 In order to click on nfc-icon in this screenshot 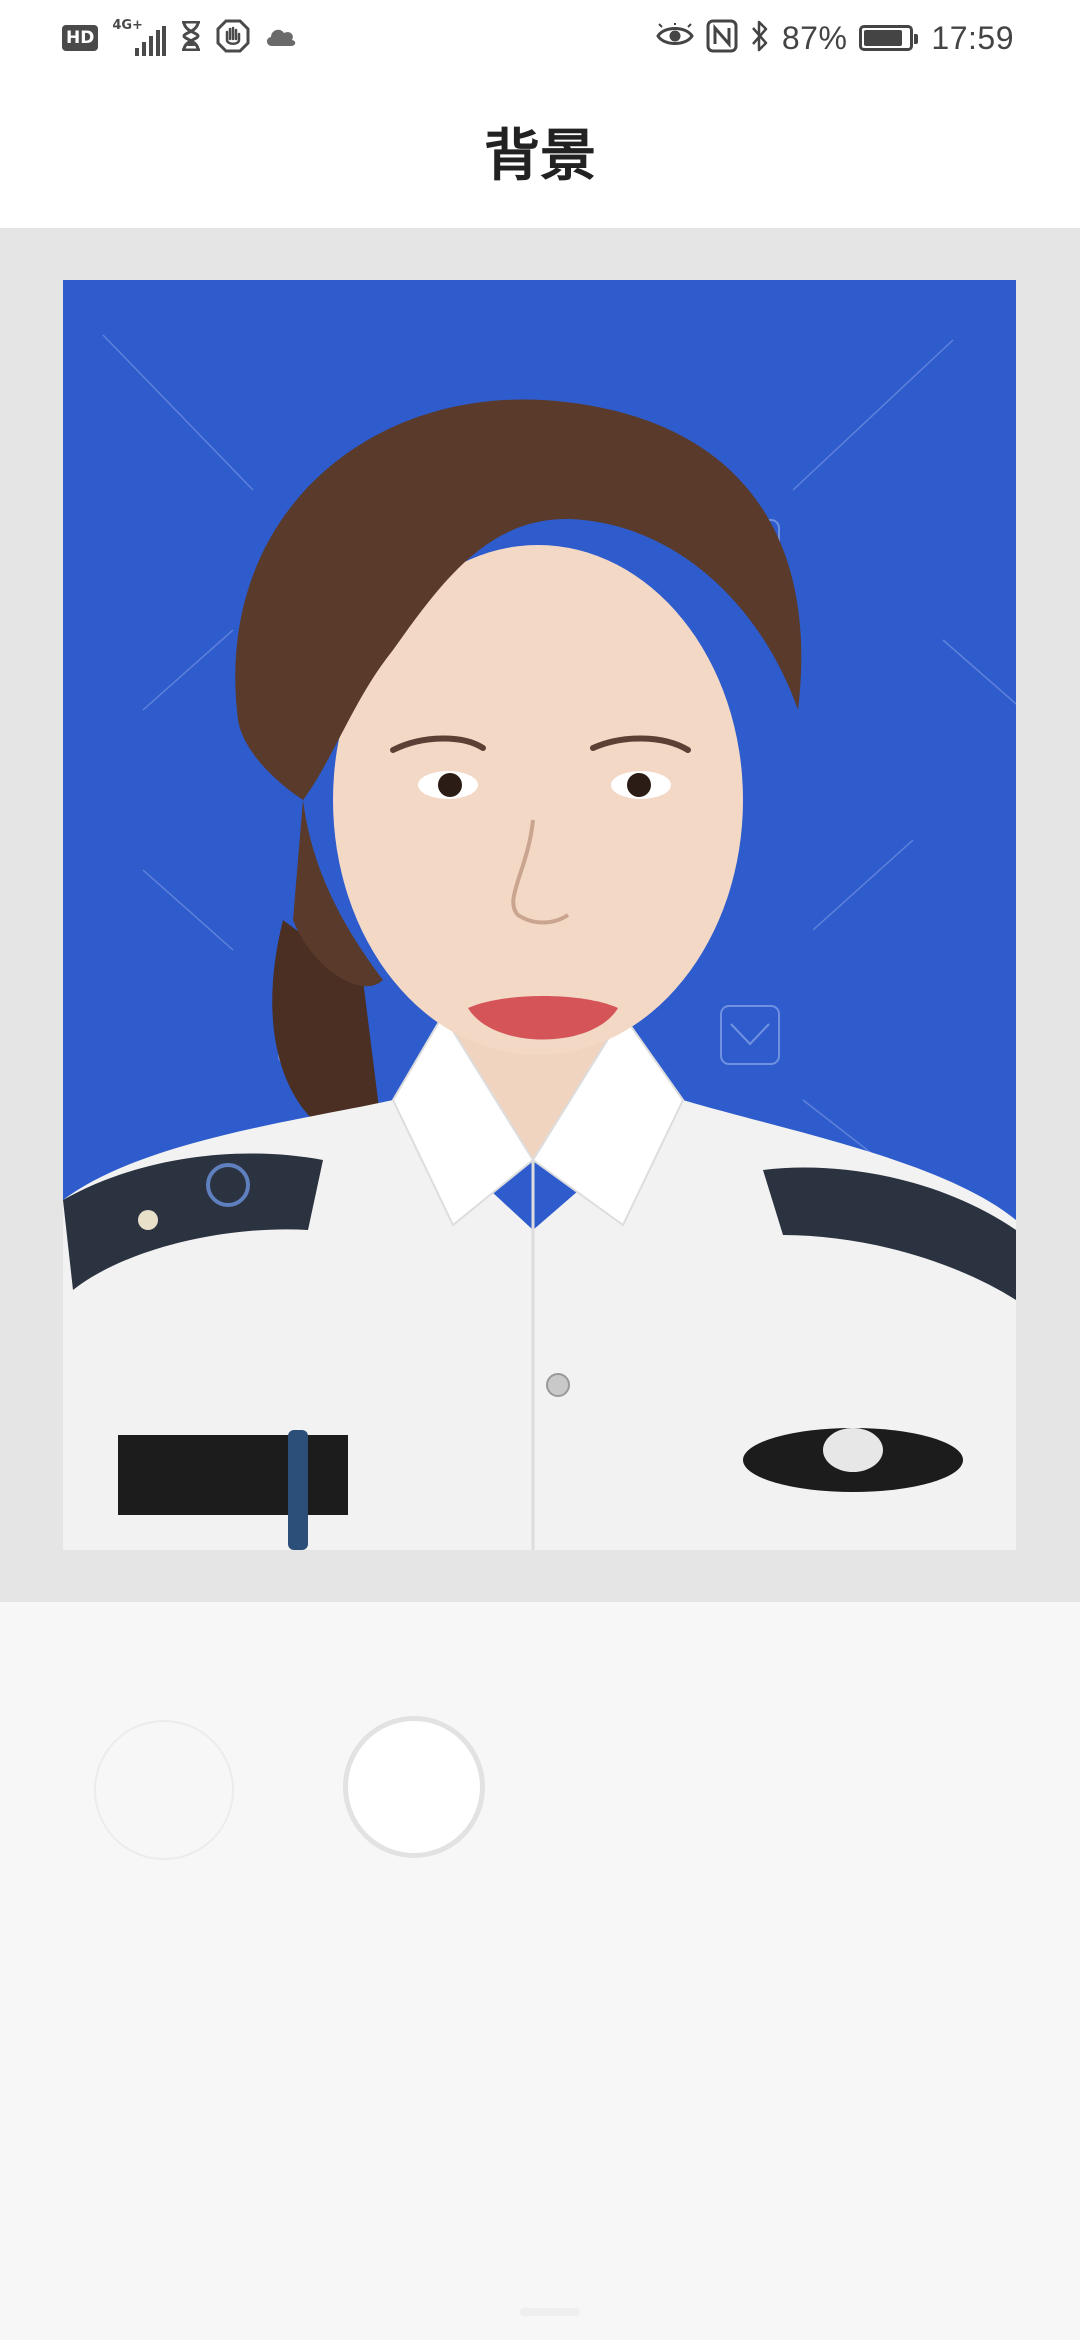, I will do `click(722, 38)`.